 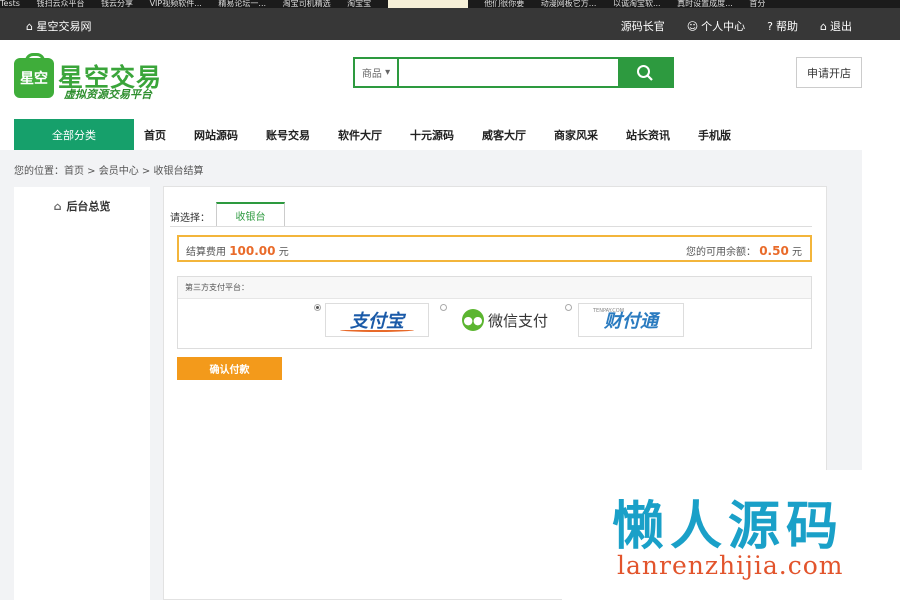 I want to click on sidebar: ⌂ 后台总览, so click(x=82, y=393).